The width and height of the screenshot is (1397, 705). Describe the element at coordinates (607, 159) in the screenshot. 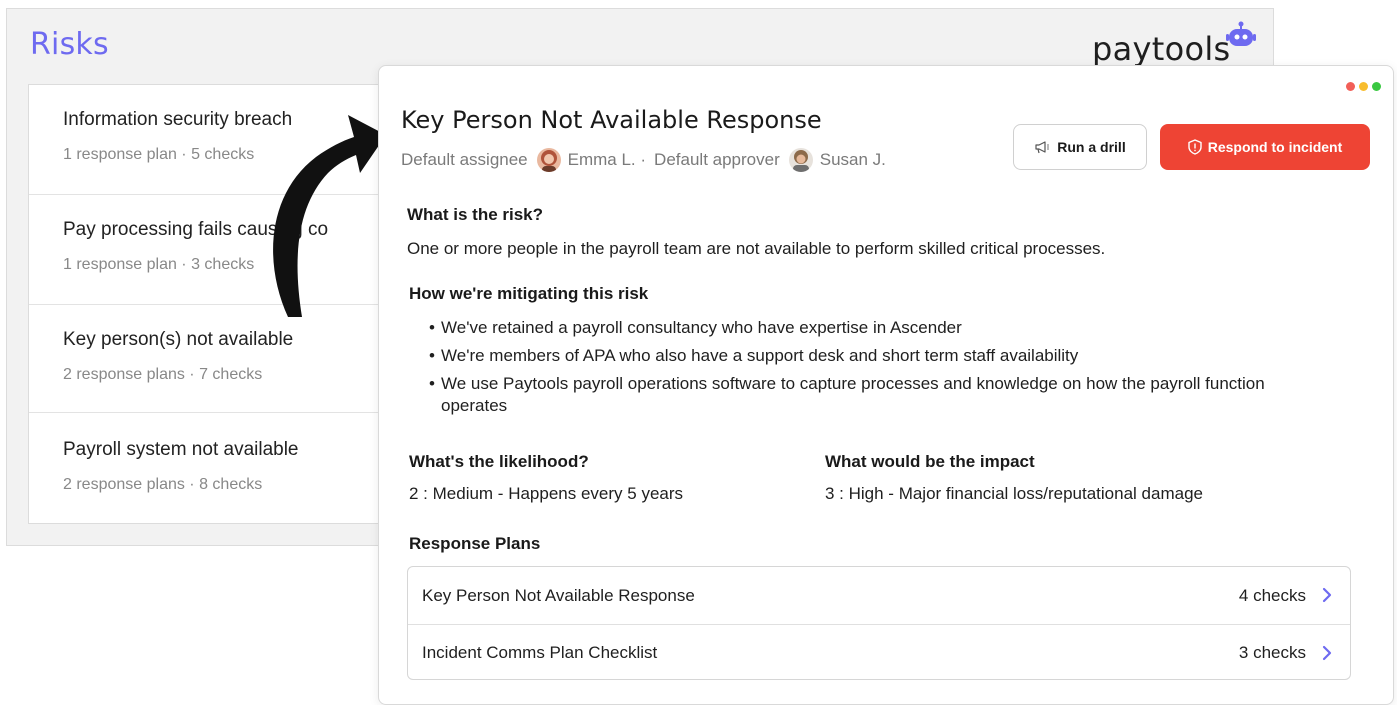

I see `assignee-name: Emma L. ·` at that location.